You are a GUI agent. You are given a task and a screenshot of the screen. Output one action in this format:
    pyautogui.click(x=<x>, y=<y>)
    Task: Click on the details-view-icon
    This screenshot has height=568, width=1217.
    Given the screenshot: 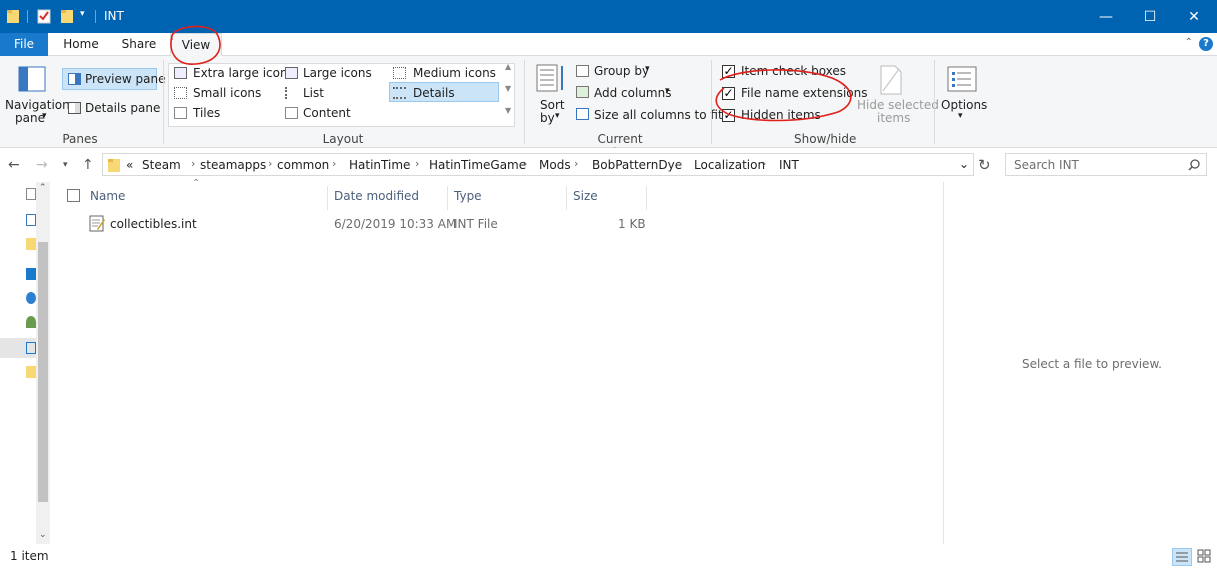 What is the action you would take?
    pyautogui.click(x=1182, y=557)
    